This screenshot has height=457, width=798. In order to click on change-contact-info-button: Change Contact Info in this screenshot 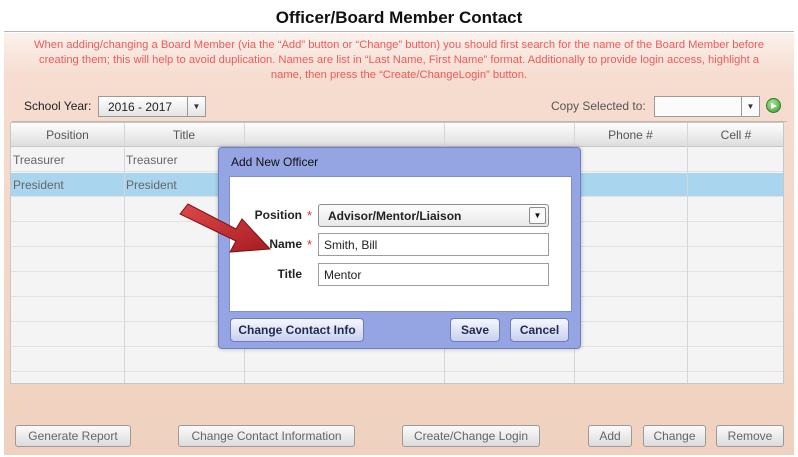, I will do `click(297, 330)`.